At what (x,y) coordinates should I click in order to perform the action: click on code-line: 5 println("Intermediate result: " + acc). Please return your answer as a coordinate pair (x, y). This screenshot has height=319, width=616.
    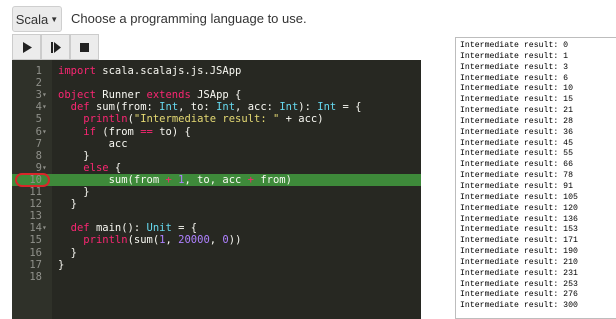
    Looking at the image, I should click on (216, 119).